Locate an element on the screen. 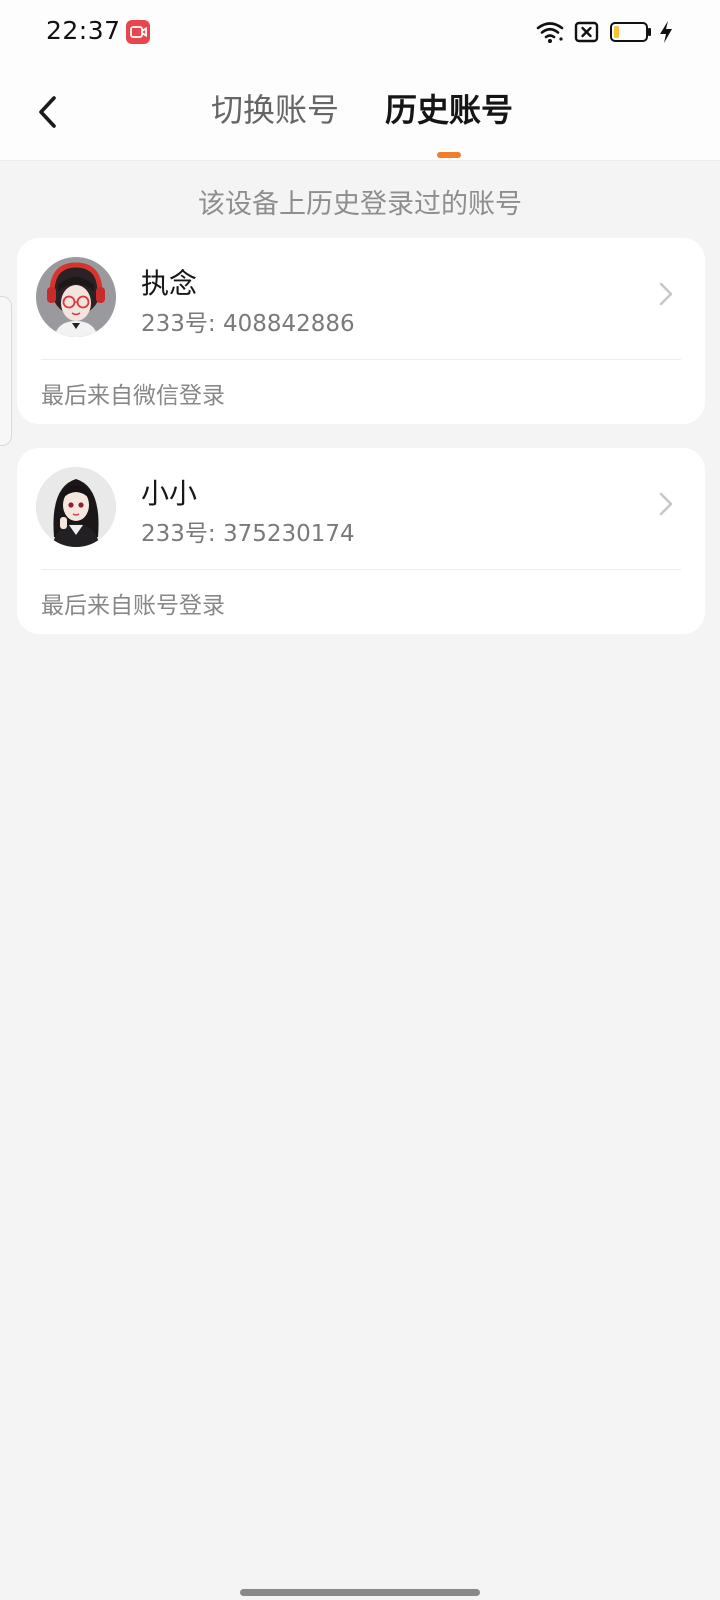 Image resolution: width=720 pixels, height=1600 pixels. login-source-text: 最后来自账号登录 is located at coordinates (133, 606).